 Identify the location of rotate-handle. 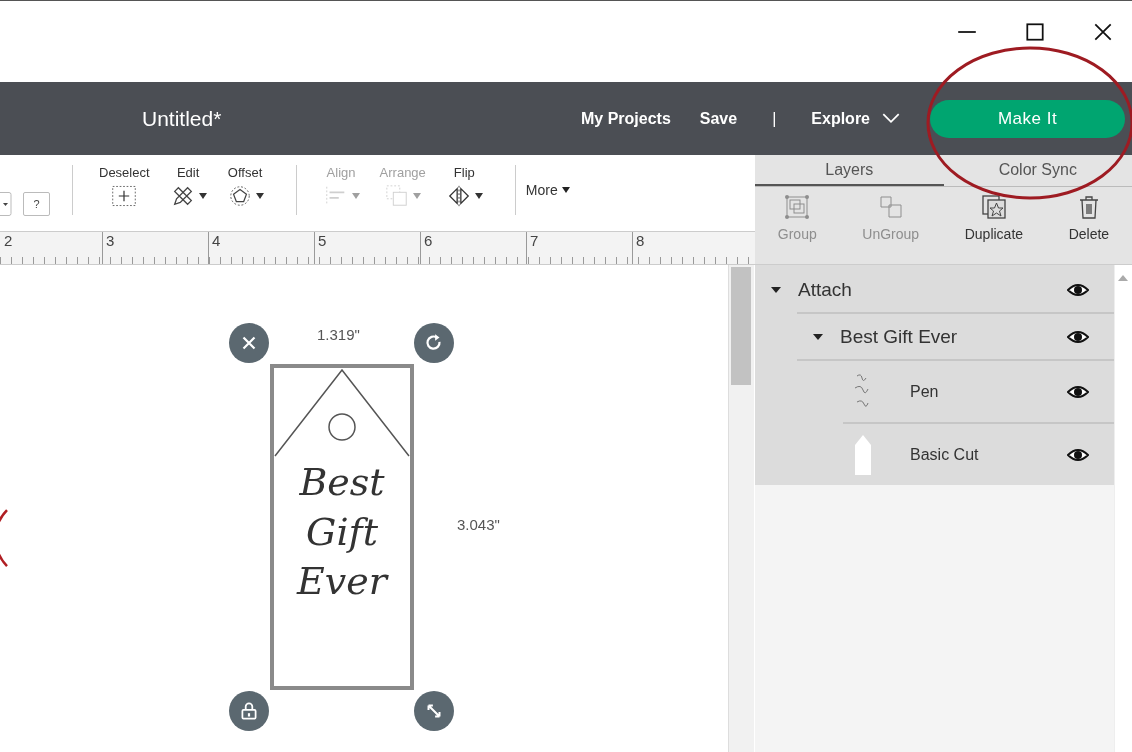
(434, 343).